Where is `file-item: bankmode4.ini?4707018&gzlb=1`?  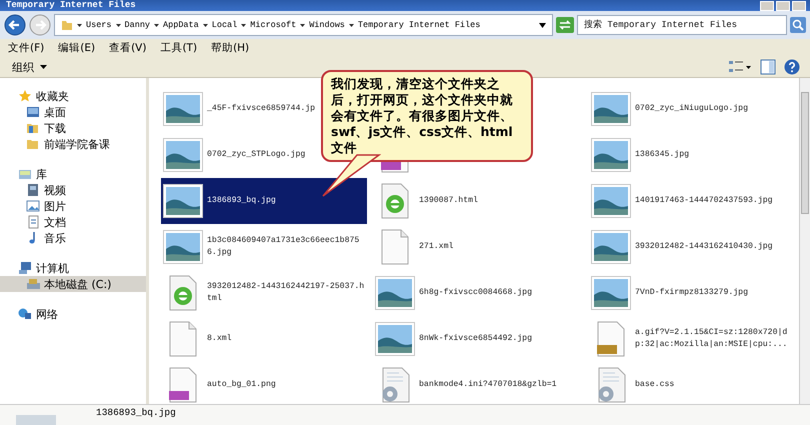 file-item: bankmode4.ini?4707018&gzlb=1 is located at coordinates (478, 385).